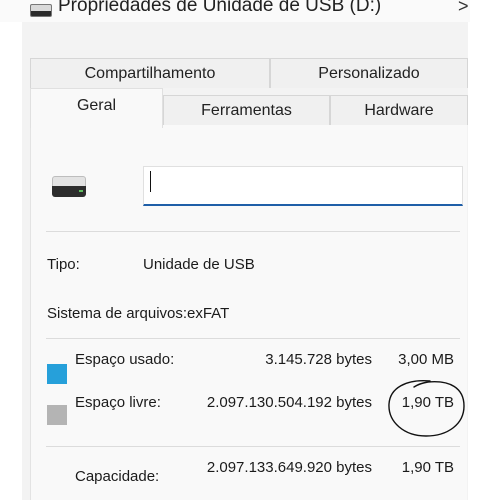  I want to click on used-space-bytes: 3.145.728 bytes, so click(318, 359).